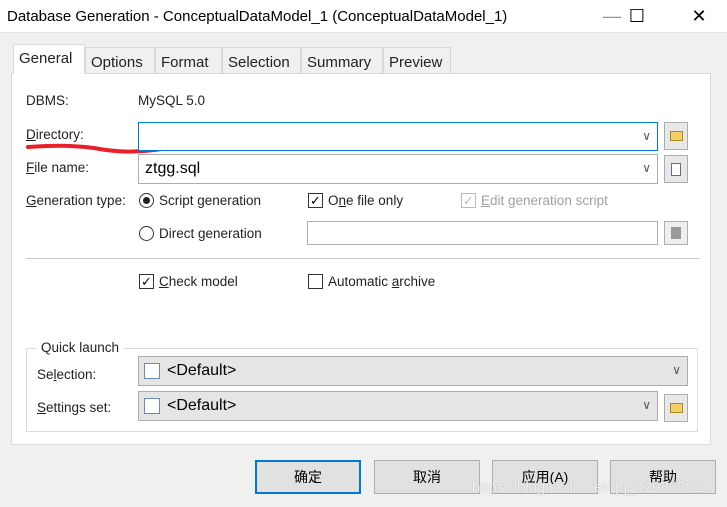 The image size is (727, 507). What do you see at coordinates (427, 477) in the screenshot?
I see `cancel-button: 取消` at bounding box center [427, 477].